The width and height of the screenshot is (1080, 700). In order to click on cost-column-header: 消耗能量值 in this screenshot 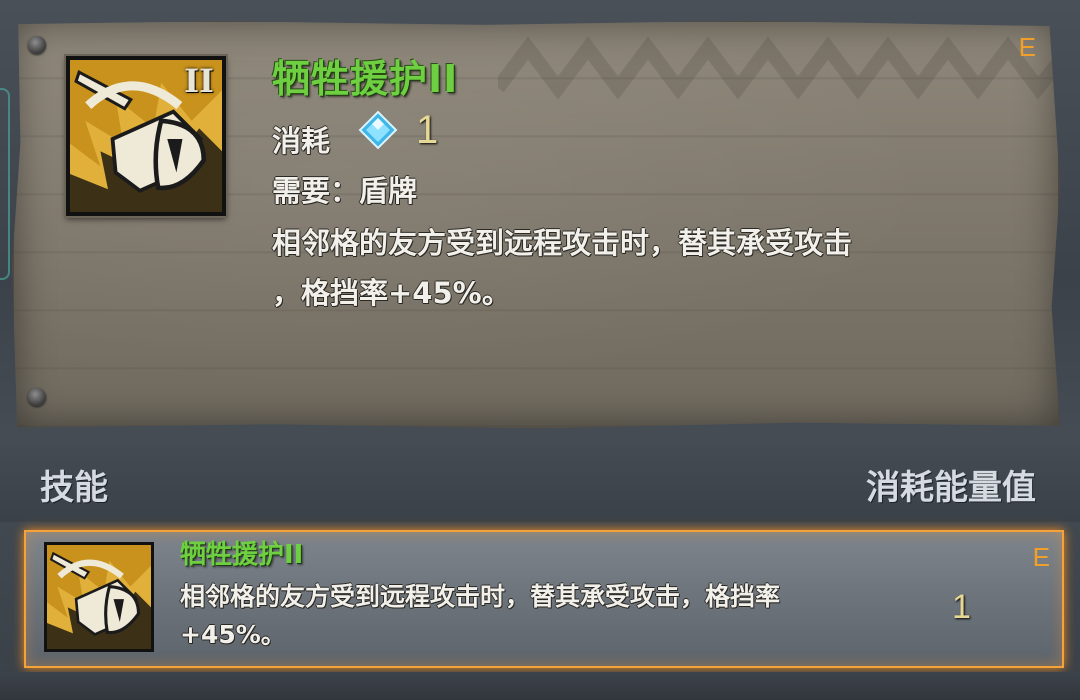, I will do `click(951, 488)`.